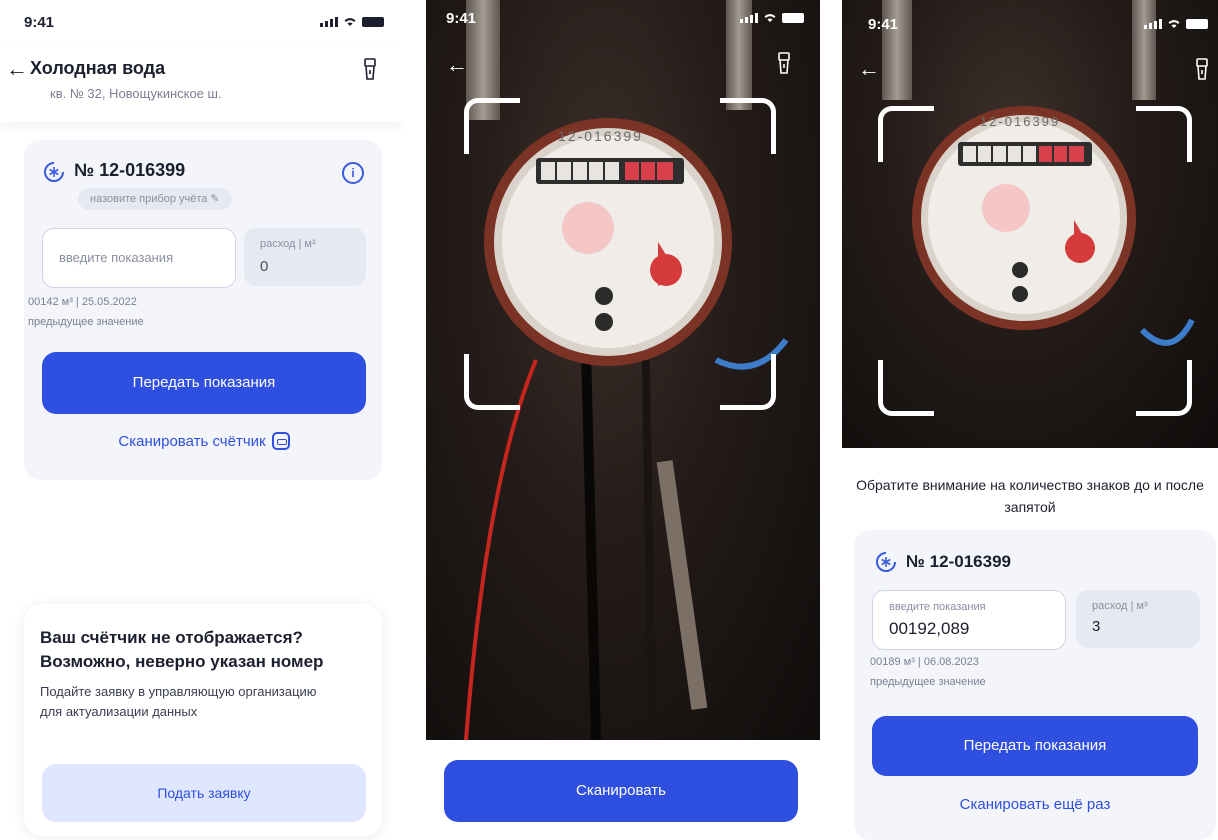 The width and height of the screenshot is (1218, 840). Describe the element at coordinates (929, 628) in the screenshot. I see `reading-value: 00192,089` at that location.